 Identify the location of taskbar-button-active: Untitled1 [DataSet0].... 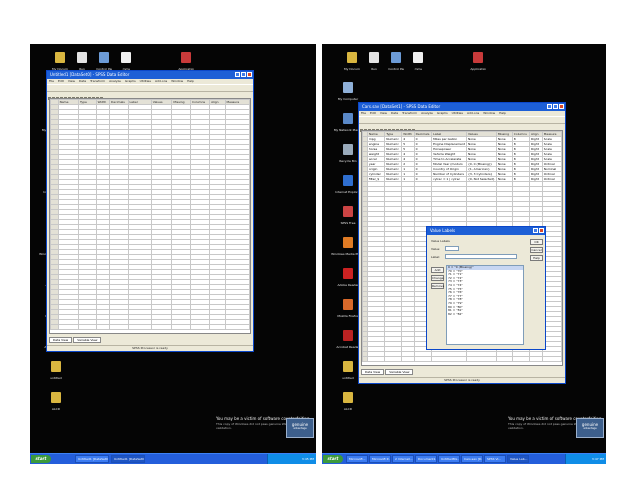
(128, 459).